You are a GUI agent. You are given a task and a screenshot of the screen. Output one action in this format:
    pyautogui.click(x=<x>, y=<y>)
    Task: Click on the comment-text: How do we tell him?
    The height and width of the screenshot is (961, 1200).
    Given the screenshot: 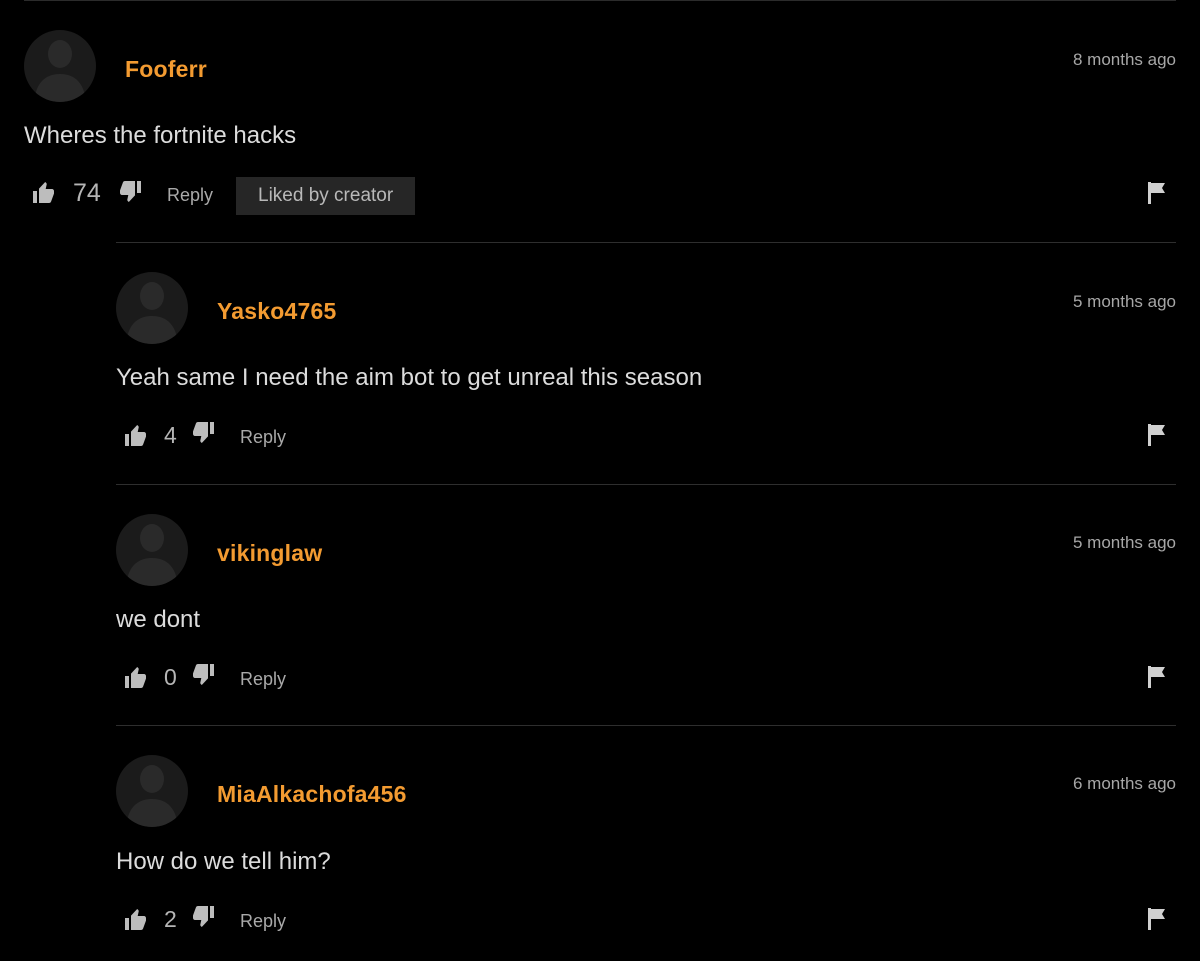 What is the action you would take?
    pyautogui.click(x=223, y=861)
    